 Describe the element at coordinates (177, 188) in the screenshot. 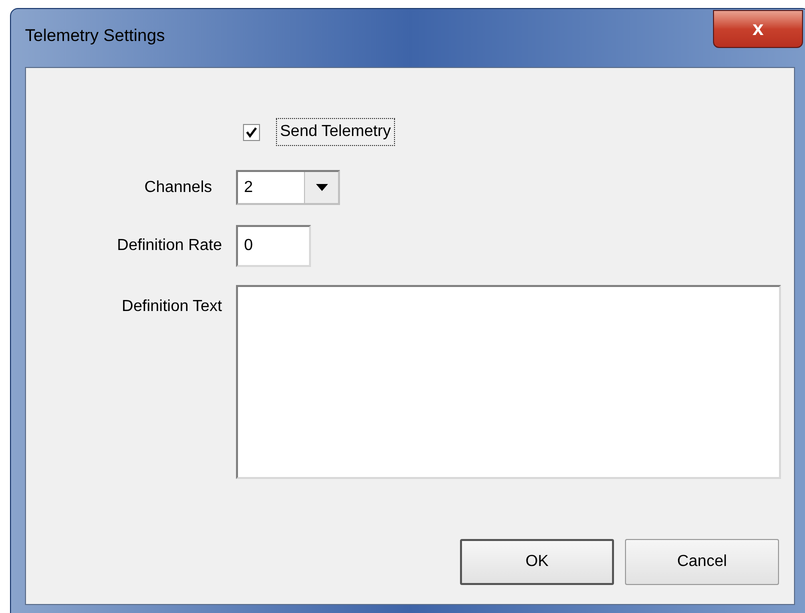

I see `field-label: Channels` at that location.